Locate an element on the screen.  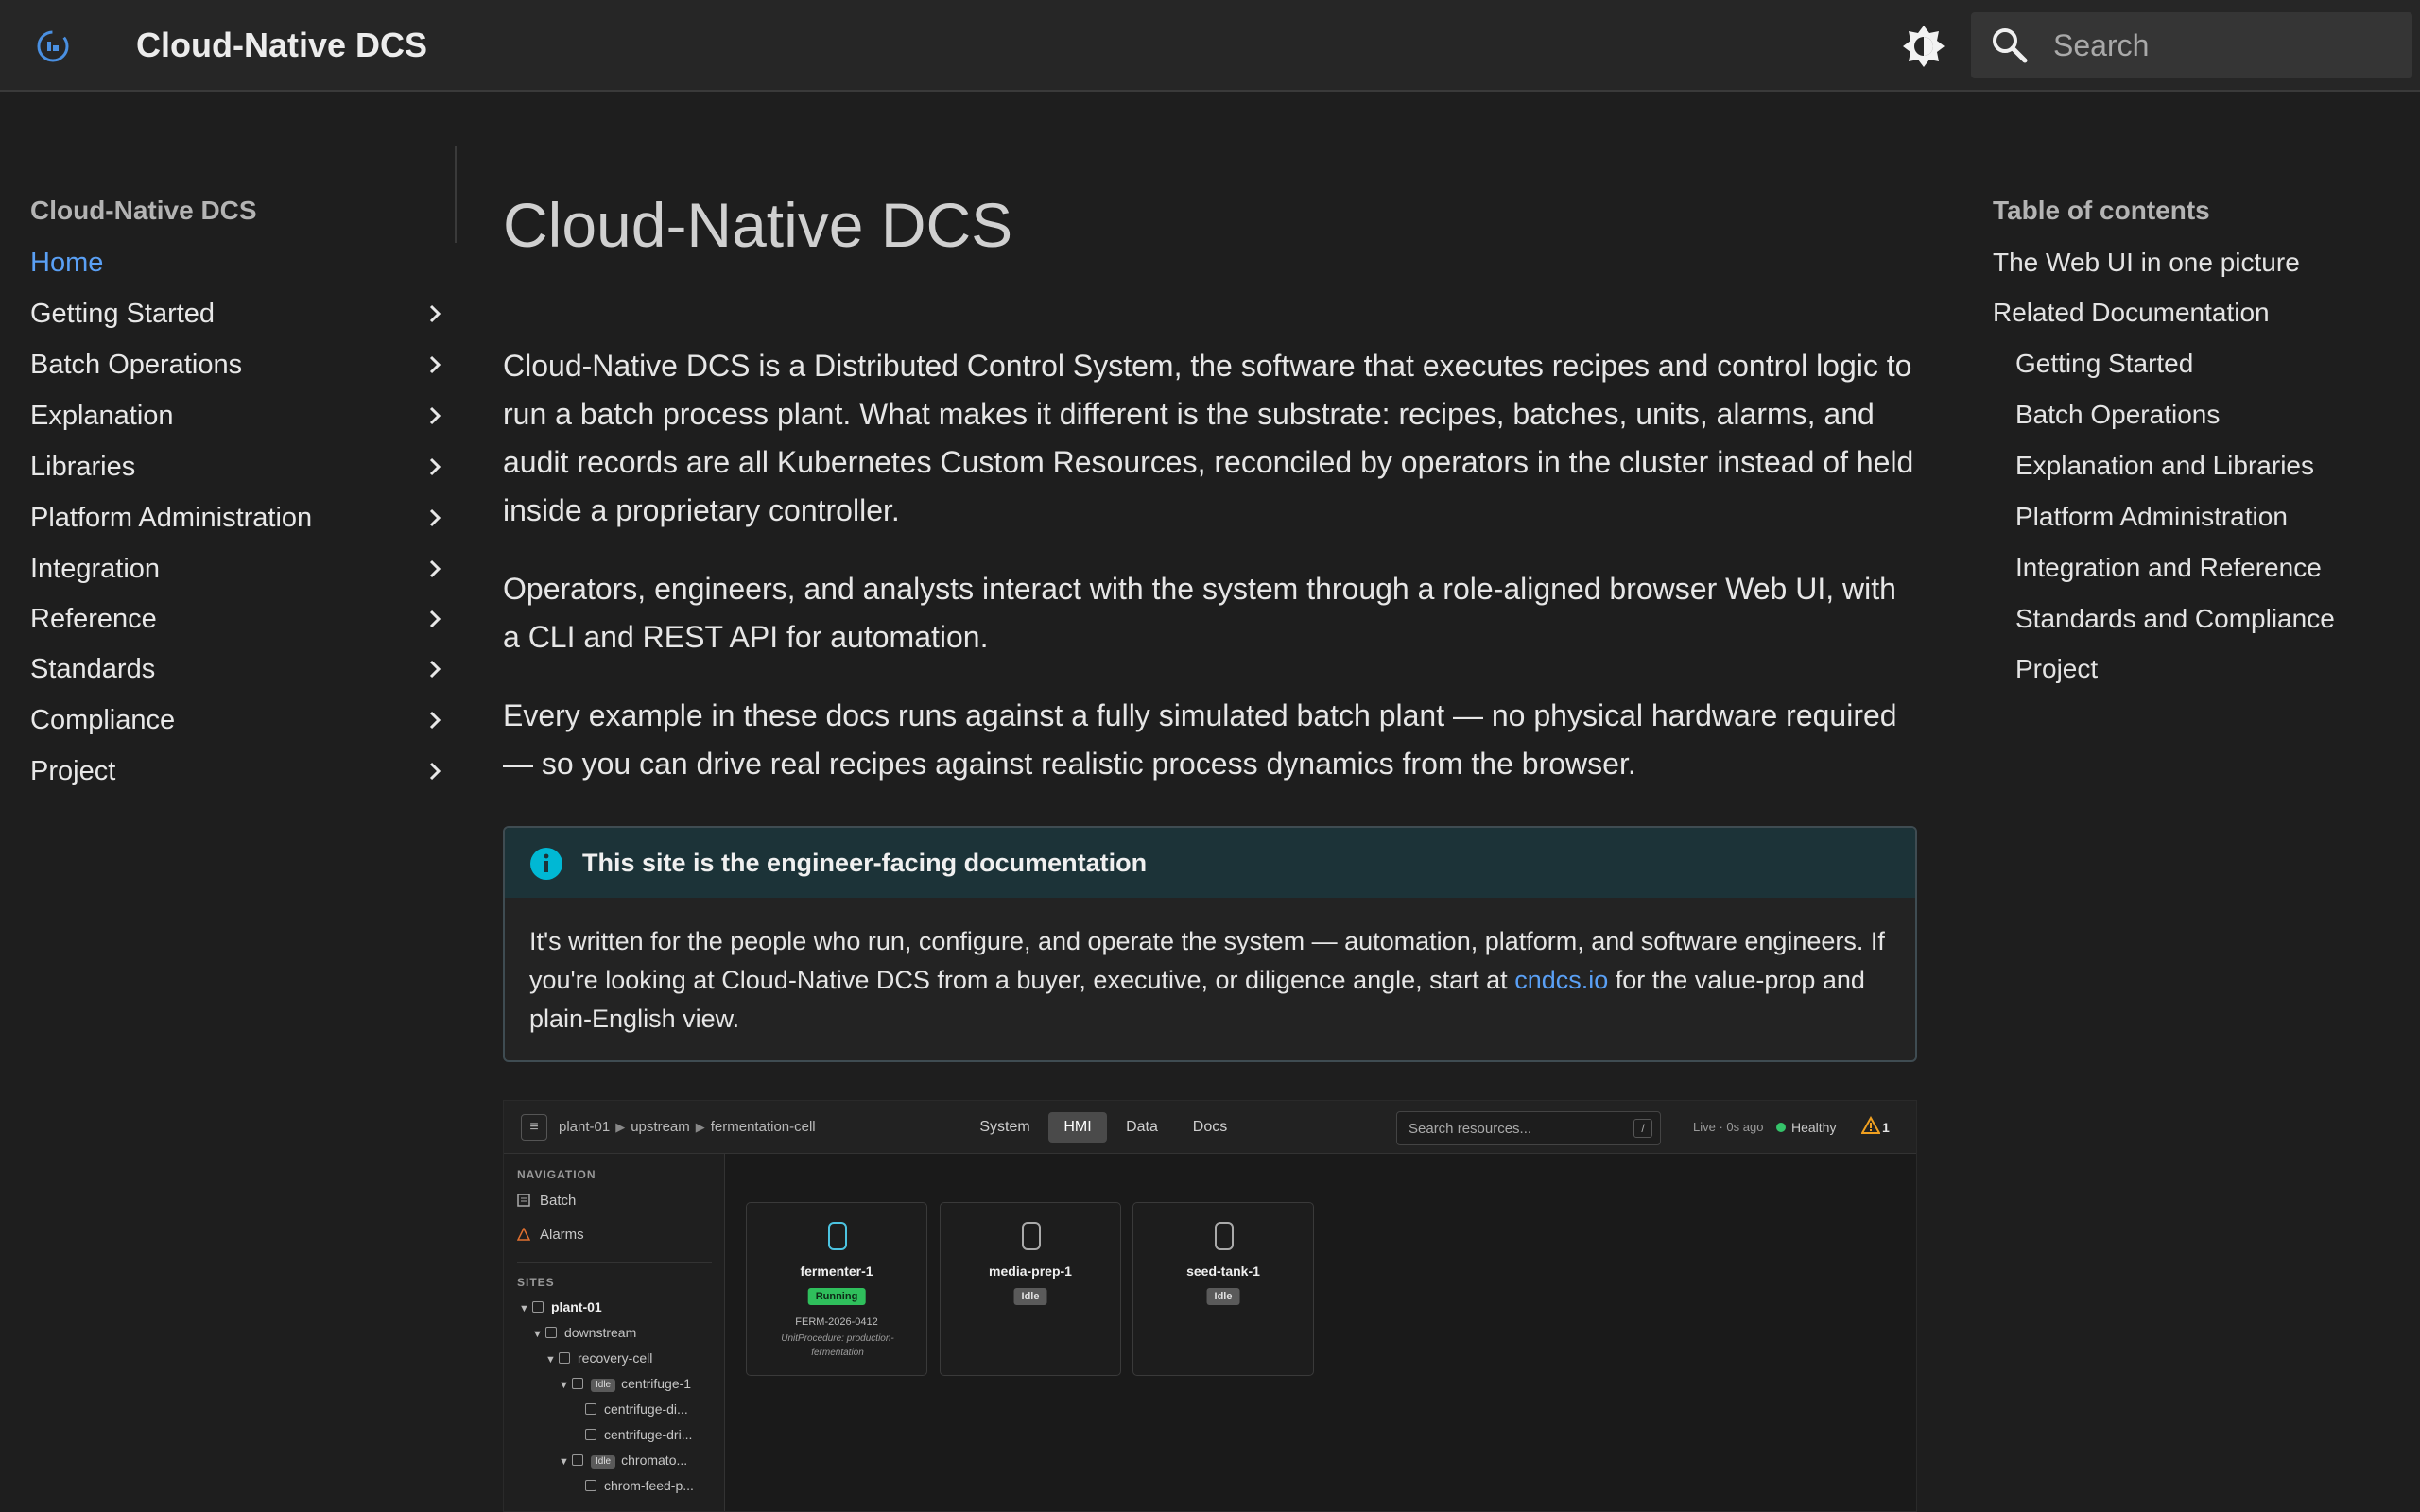
plant-icon is located at coordinates (538, 1307).